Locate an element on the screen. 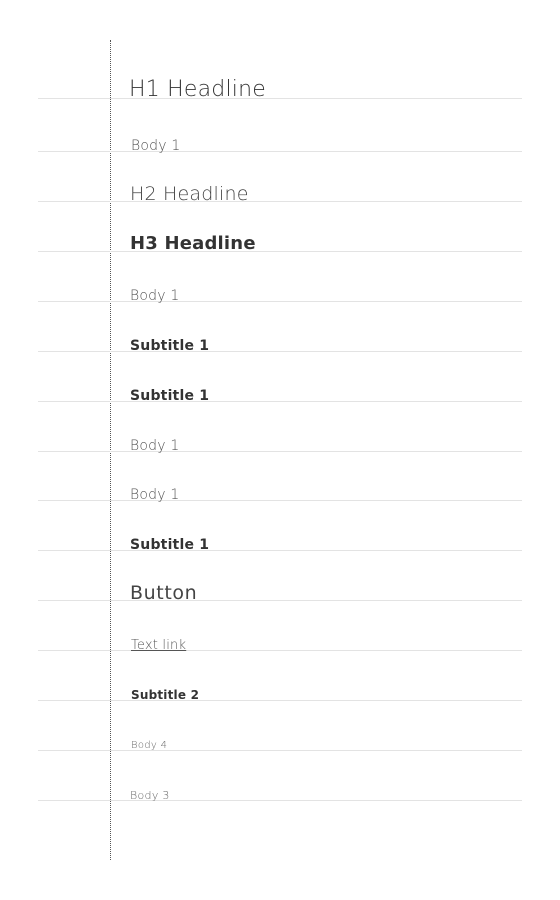 This screenshot has width=560, height=900. h2-headline-sample: H2 Headline is located at coordinates (189, 194).